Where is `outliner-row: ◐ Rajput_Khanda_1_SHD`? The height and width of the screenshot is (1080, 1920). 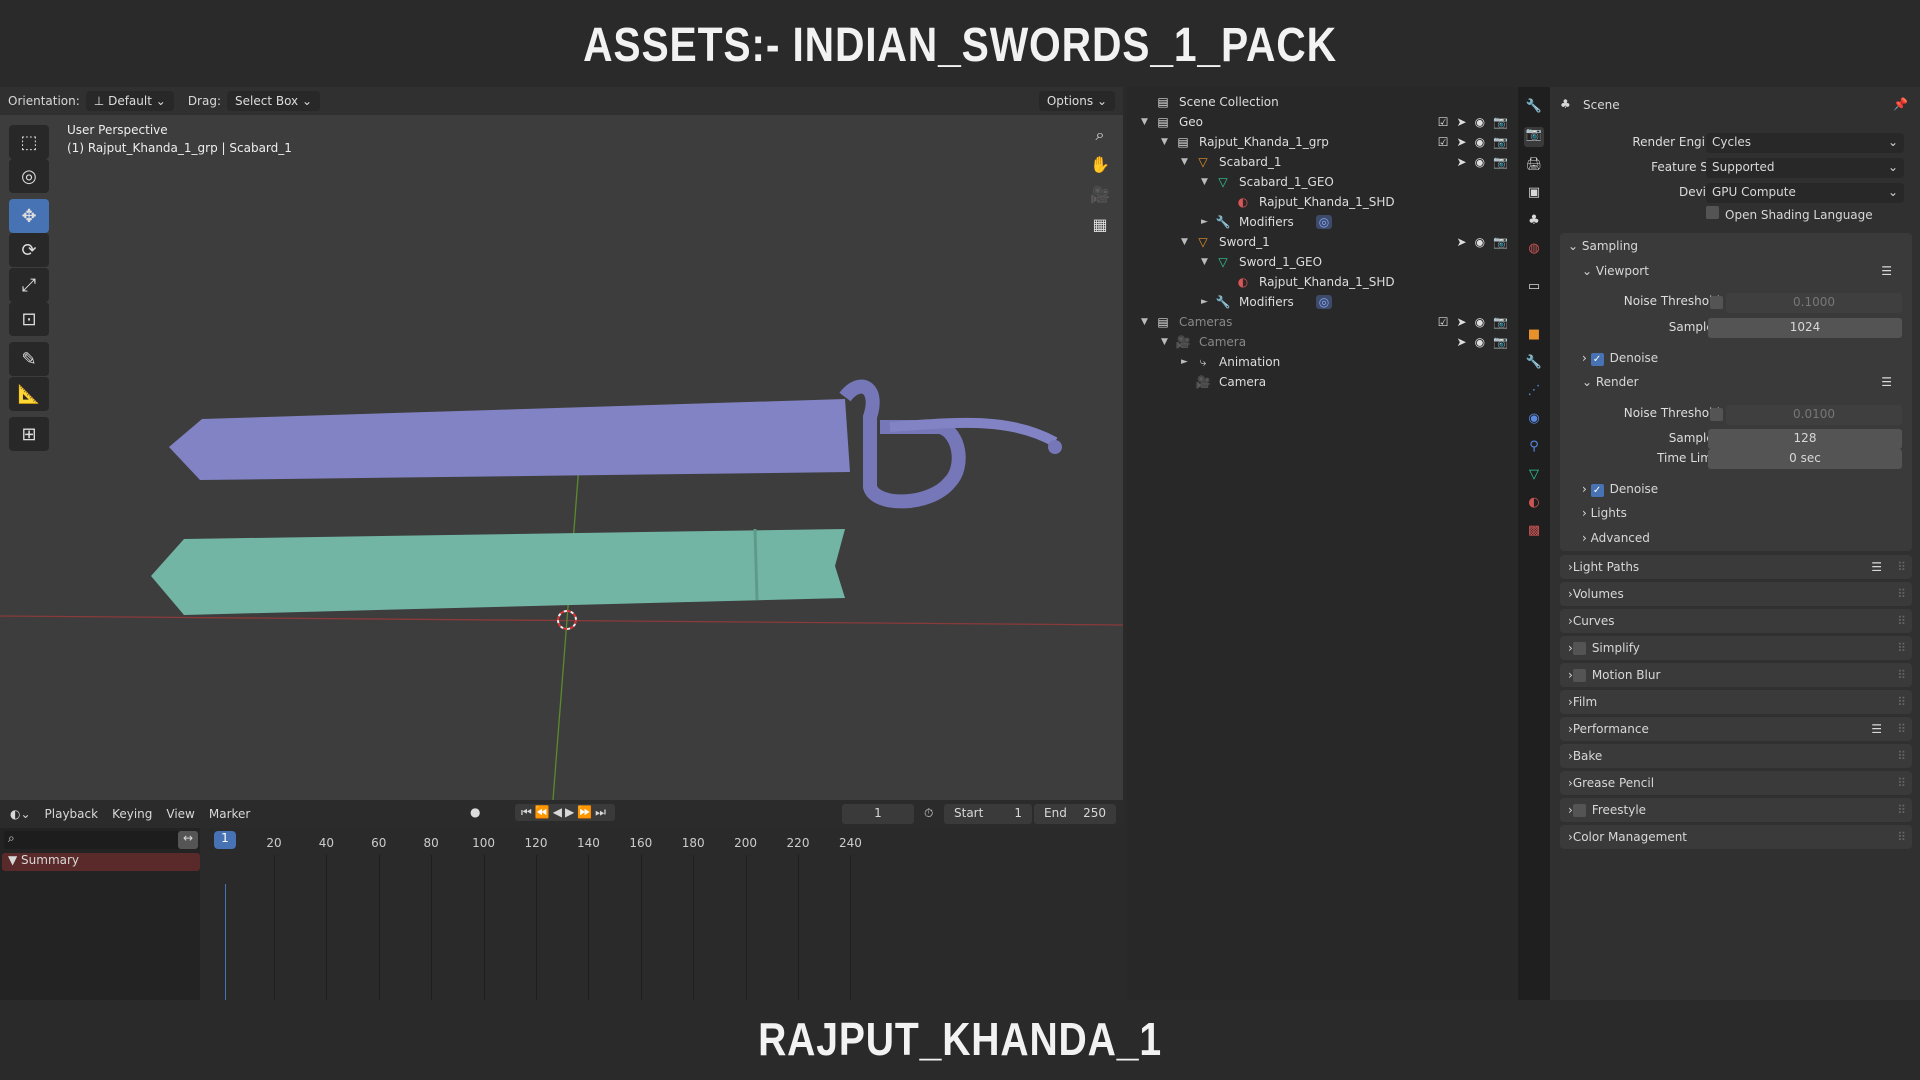
outliner-row: ◐ Rajput_Khanda_1_SHD is located at coordinates (1322, 202).